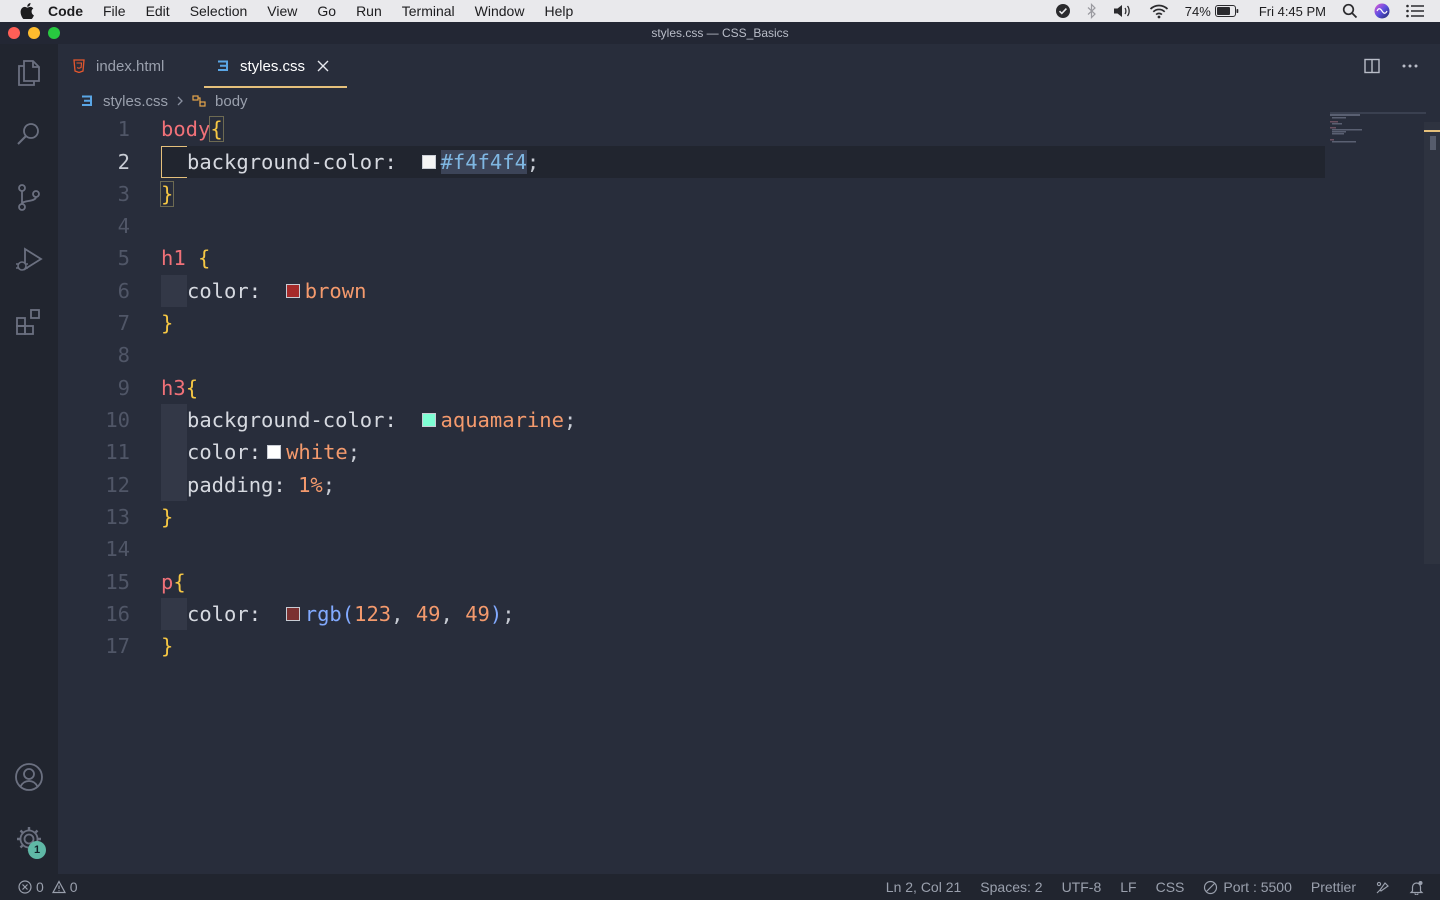 The width and height of the screenshot is (1440, 900). Describe the element at coordinates (219, 11) in the screenshot. I see `menu-selection: Selection` at that location.